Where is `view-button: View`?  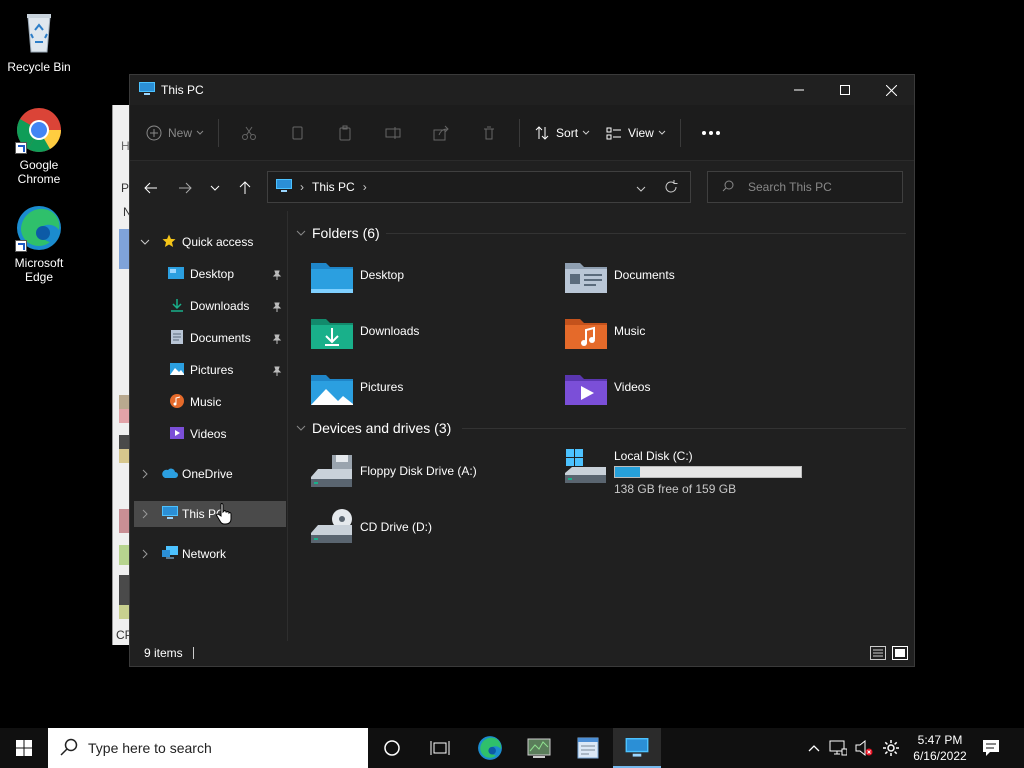
view-button: View is located at coordinates (636, 133).